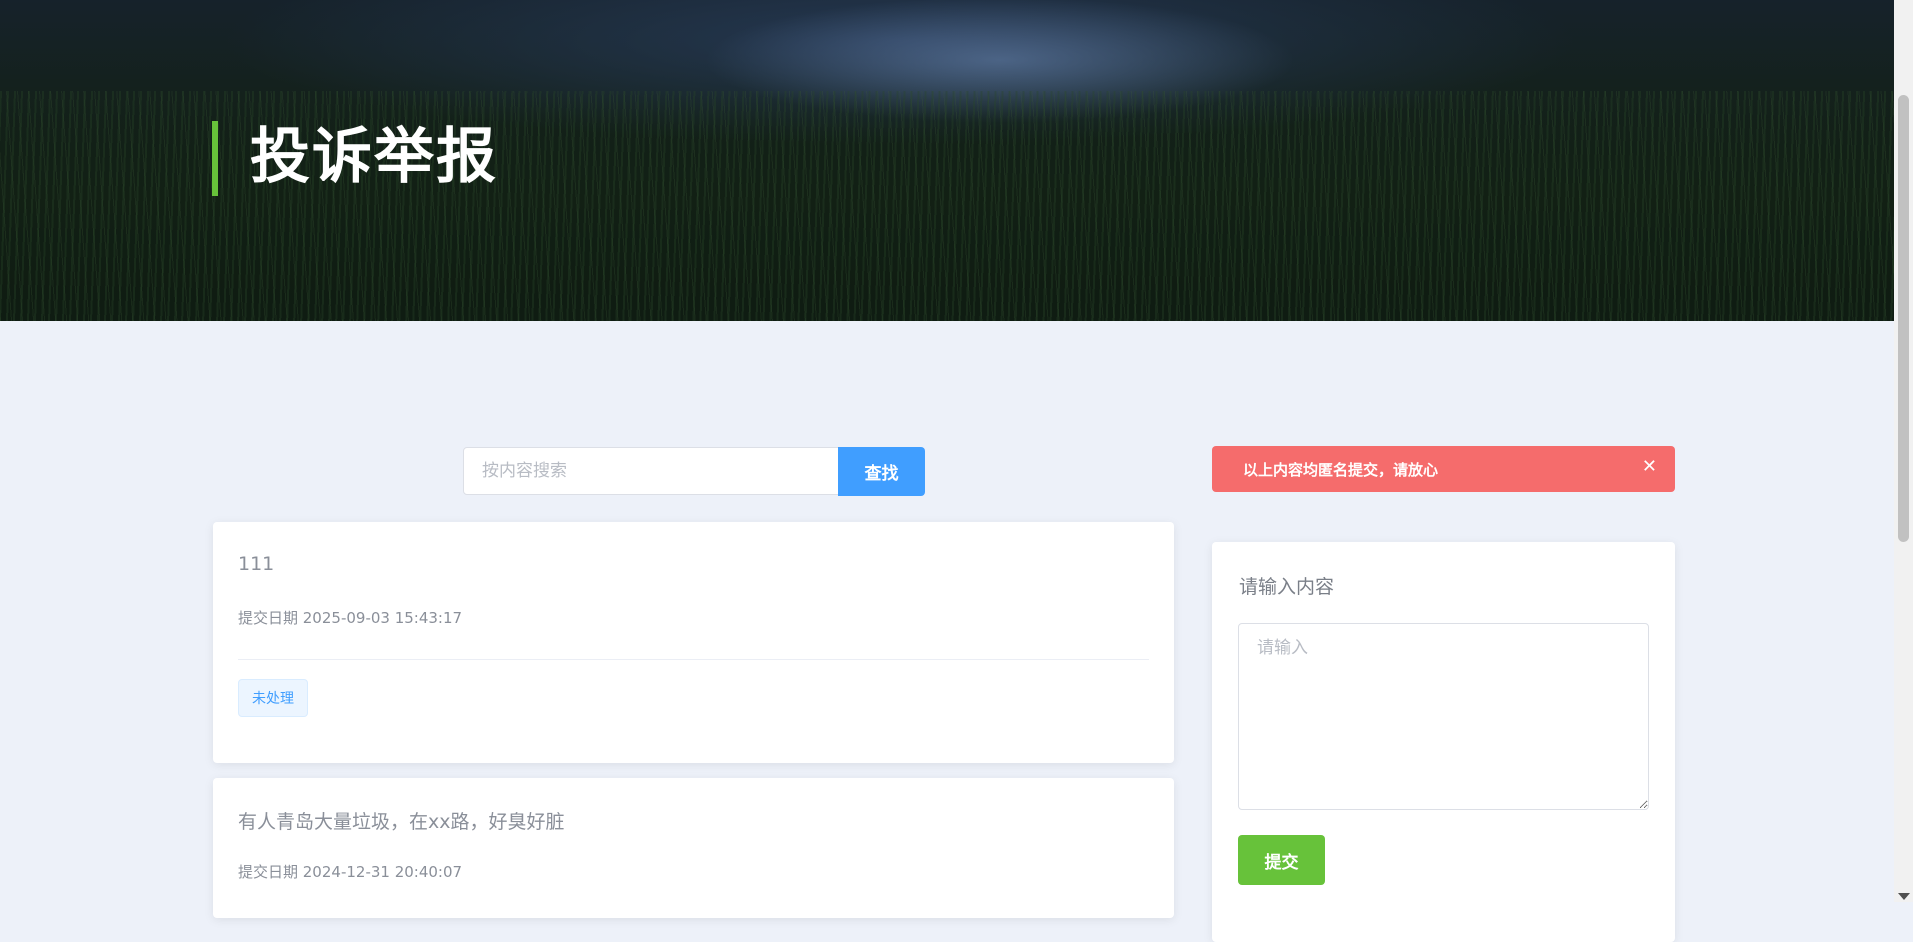 The image size is (1913, 942). What do you see at coordinates (1341, 470) in the screenshot?
I see `alert-message: 以上内容均匿名提交，请放心` at bounding box center [1341, 470].